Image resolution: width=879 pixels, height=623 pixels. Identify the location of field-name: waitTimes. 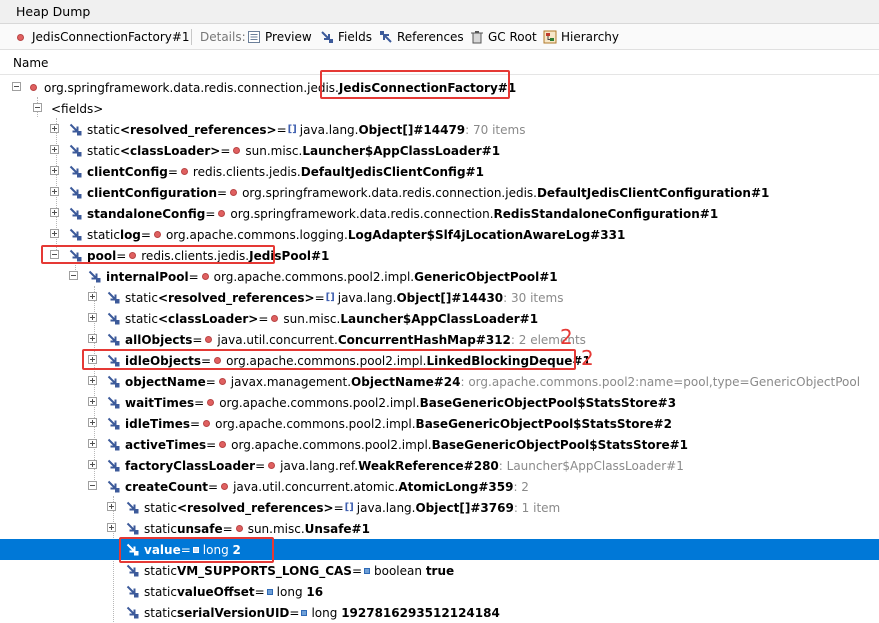
(160, 402).